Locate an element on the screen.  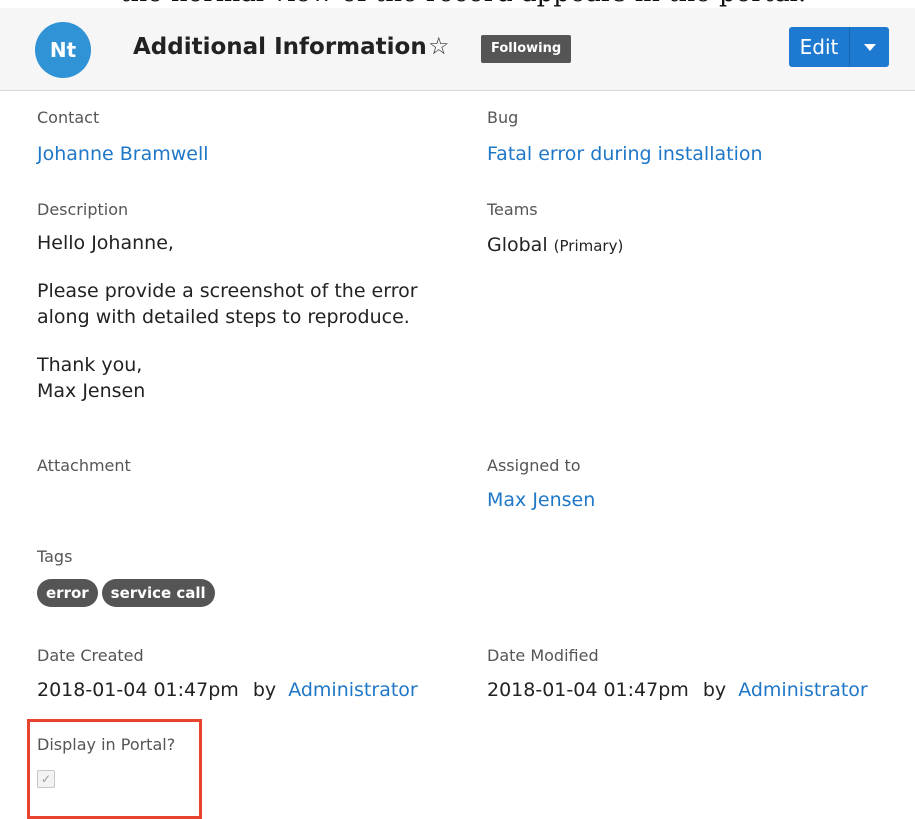
date-created-by: by is located at coordinates (264, 690).